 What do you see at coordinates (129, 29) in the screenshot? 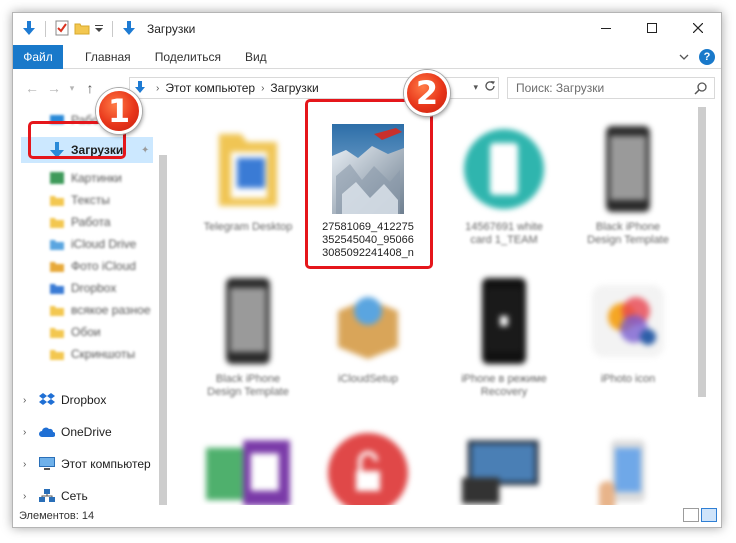
I see `title-folder-icon` at bounding box center [129, 29].